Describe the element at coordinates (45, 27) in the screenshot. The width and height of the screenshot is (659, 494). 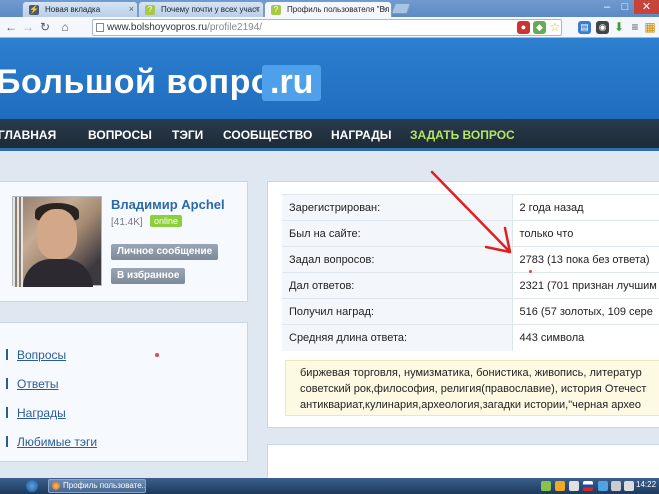
I see `reload-icon: ↻` at that location.